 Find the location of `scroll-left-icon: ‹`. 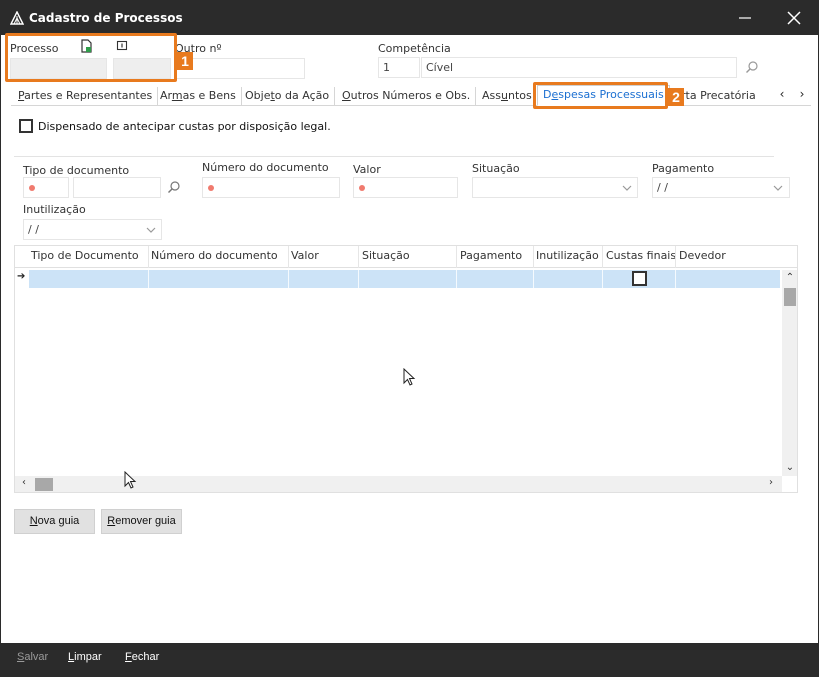

scroll-left-icon: ‹ is located at coordinates (24, 482).